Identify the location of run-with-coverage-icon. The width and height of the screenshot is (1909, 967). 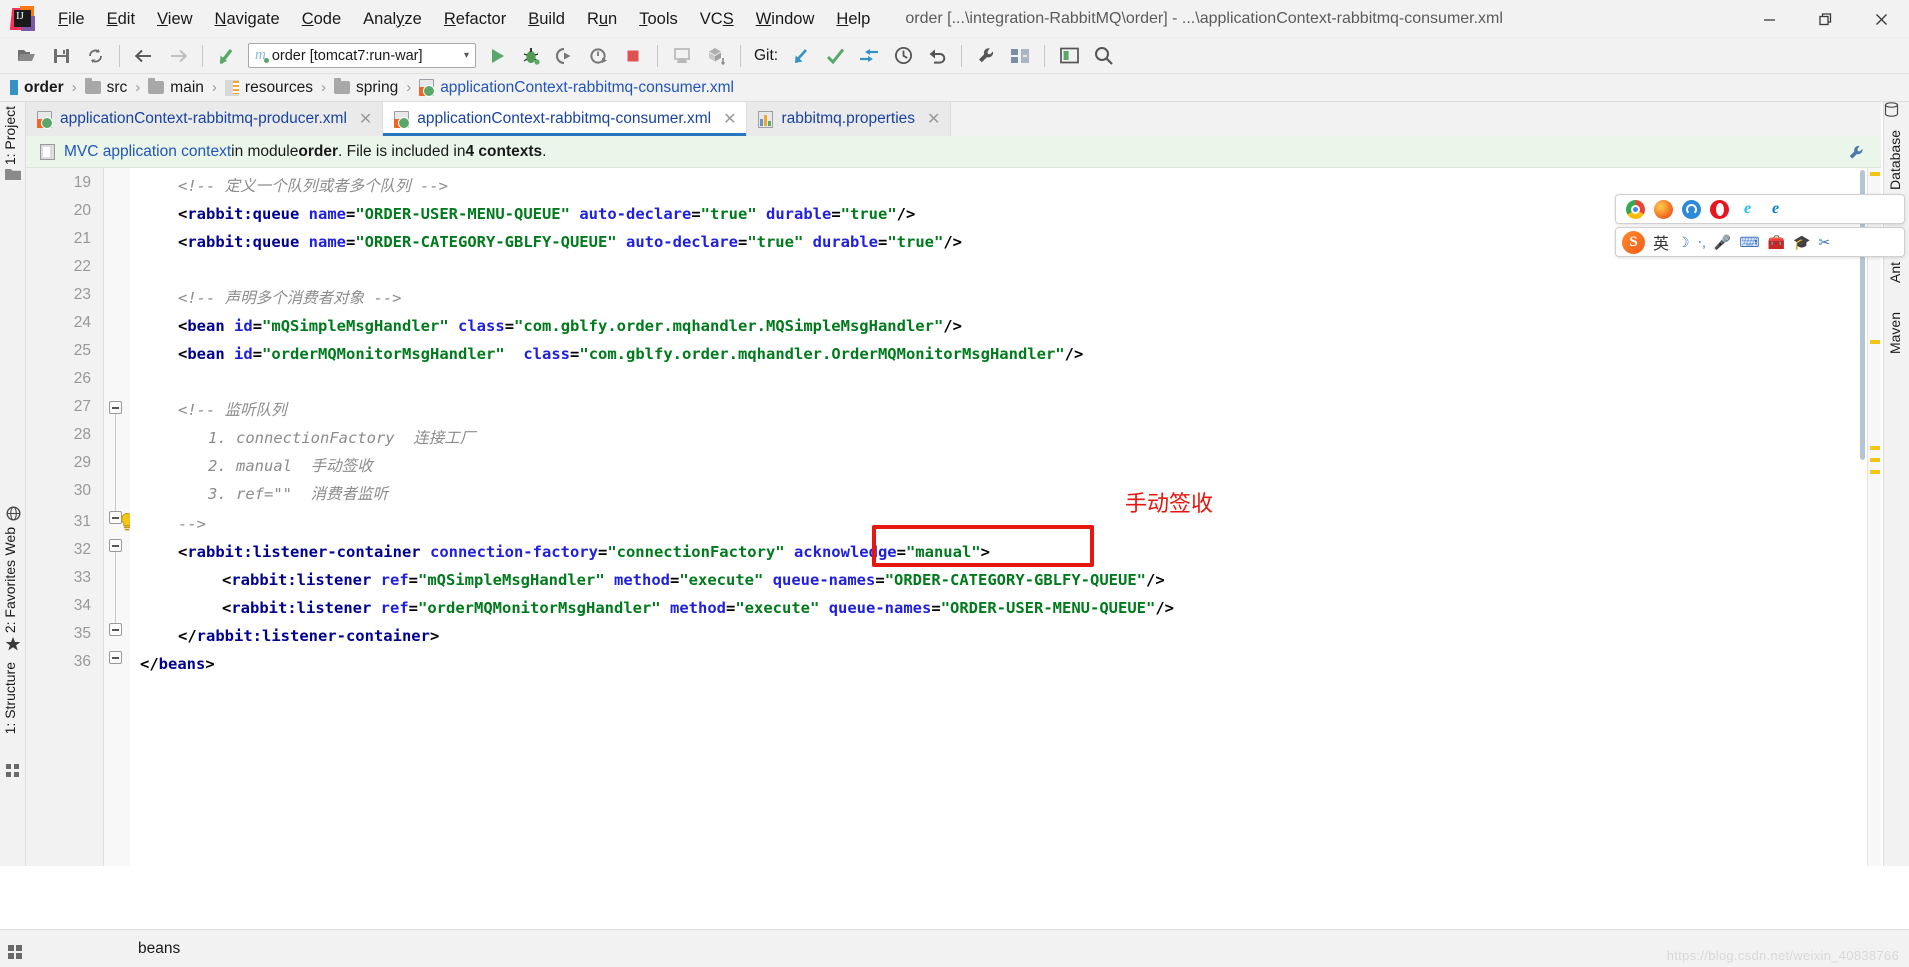
(565, 56).